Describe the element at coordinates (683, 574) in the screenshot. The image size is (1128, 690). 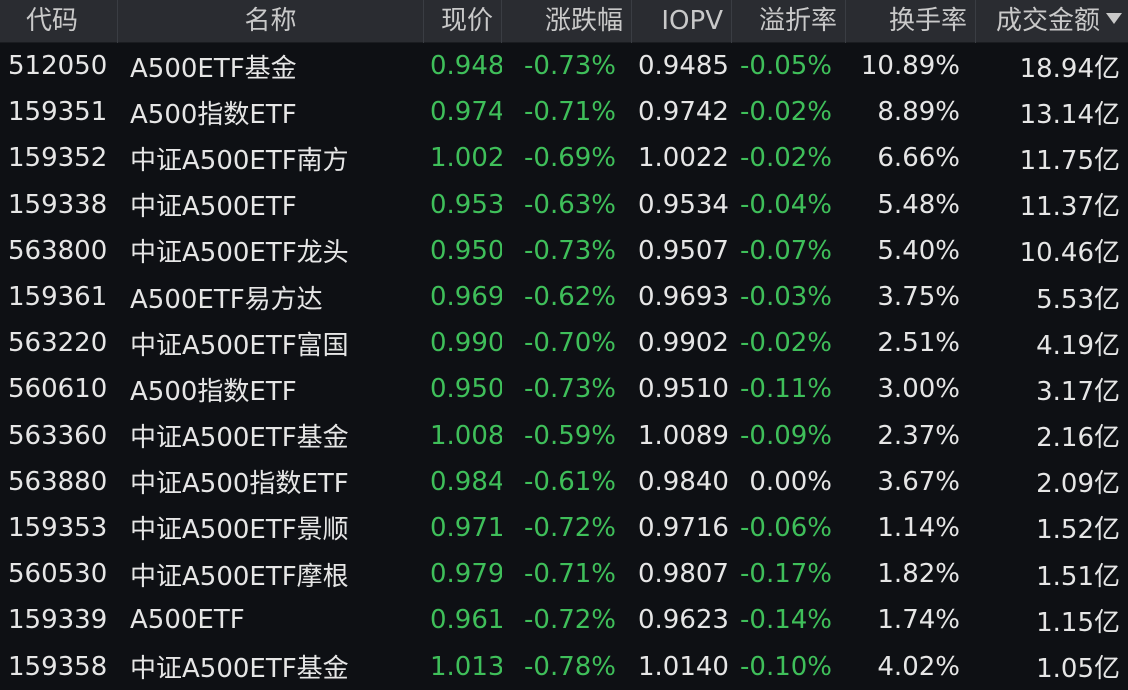
I see `cell-iopv: 0.9807` at that location.